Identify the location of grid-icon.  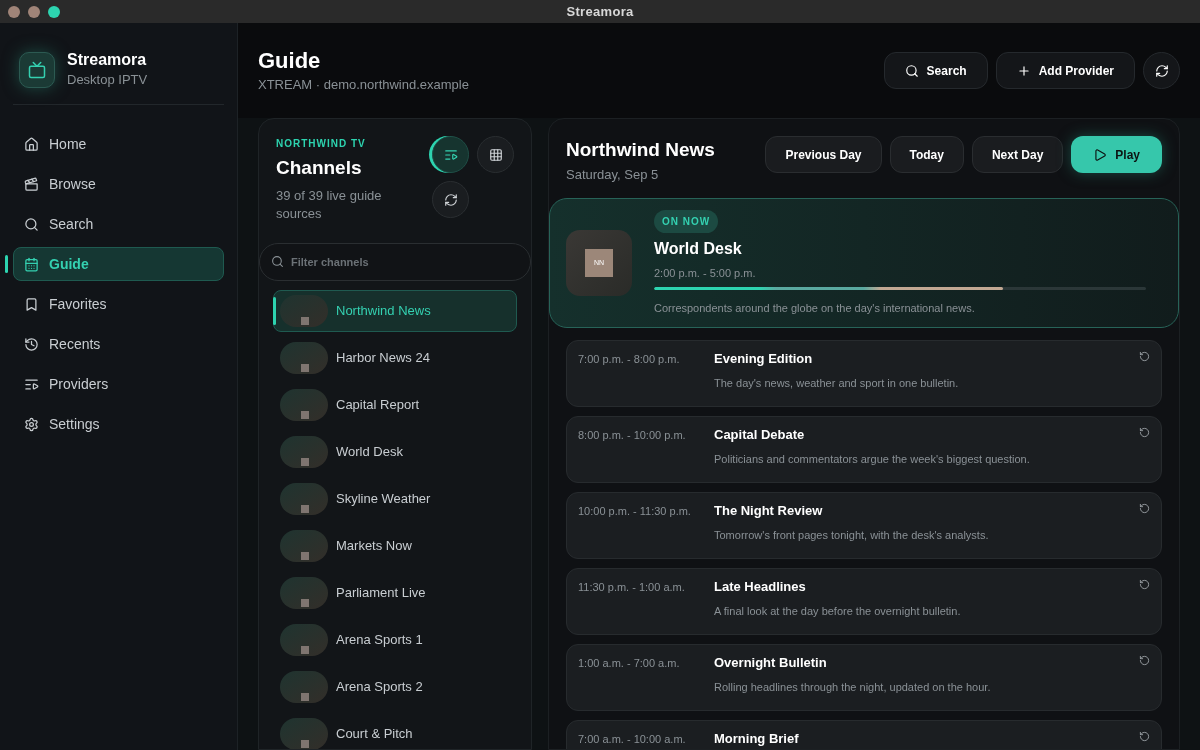
(495, 154).